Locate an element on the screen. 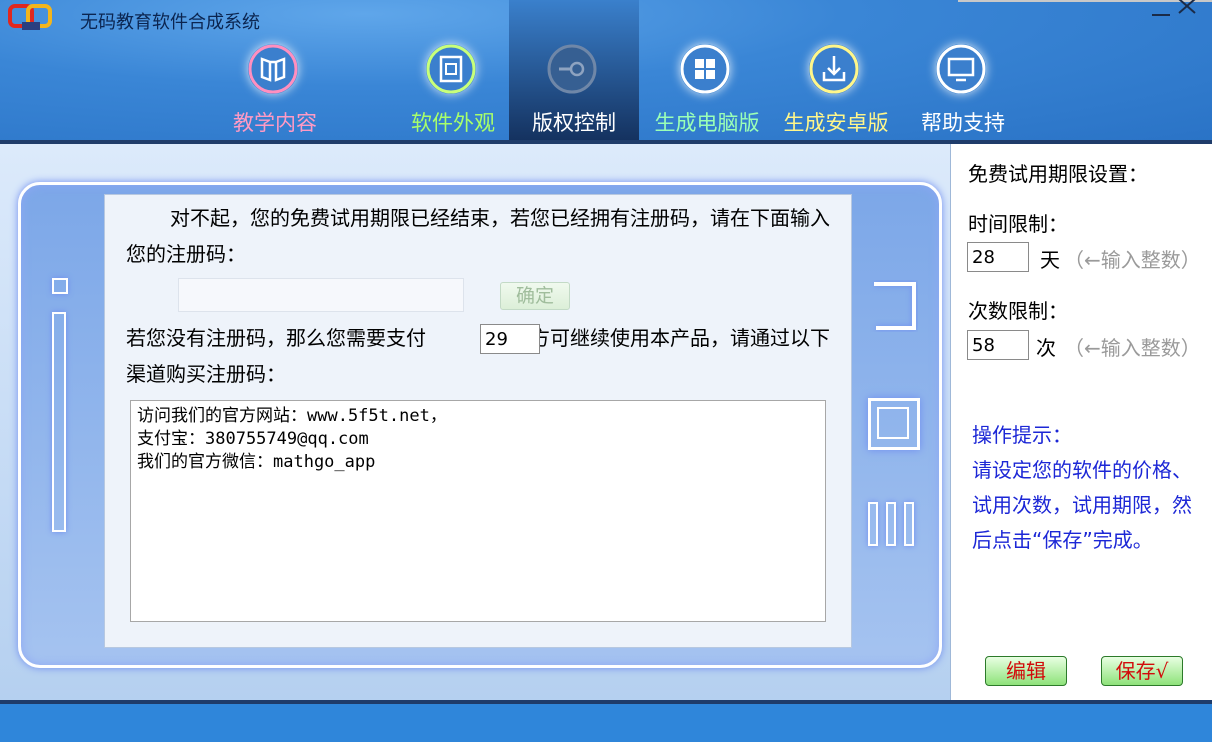  tab-build-android: 生成安卓版 is located at coordinates (836, 71).